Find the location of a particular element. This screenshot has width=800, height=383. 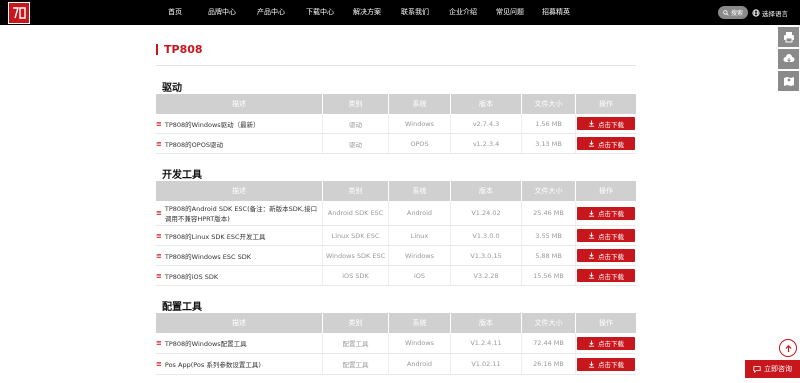

consult-label: 立即咨询 is located at coordinates (778, 369).